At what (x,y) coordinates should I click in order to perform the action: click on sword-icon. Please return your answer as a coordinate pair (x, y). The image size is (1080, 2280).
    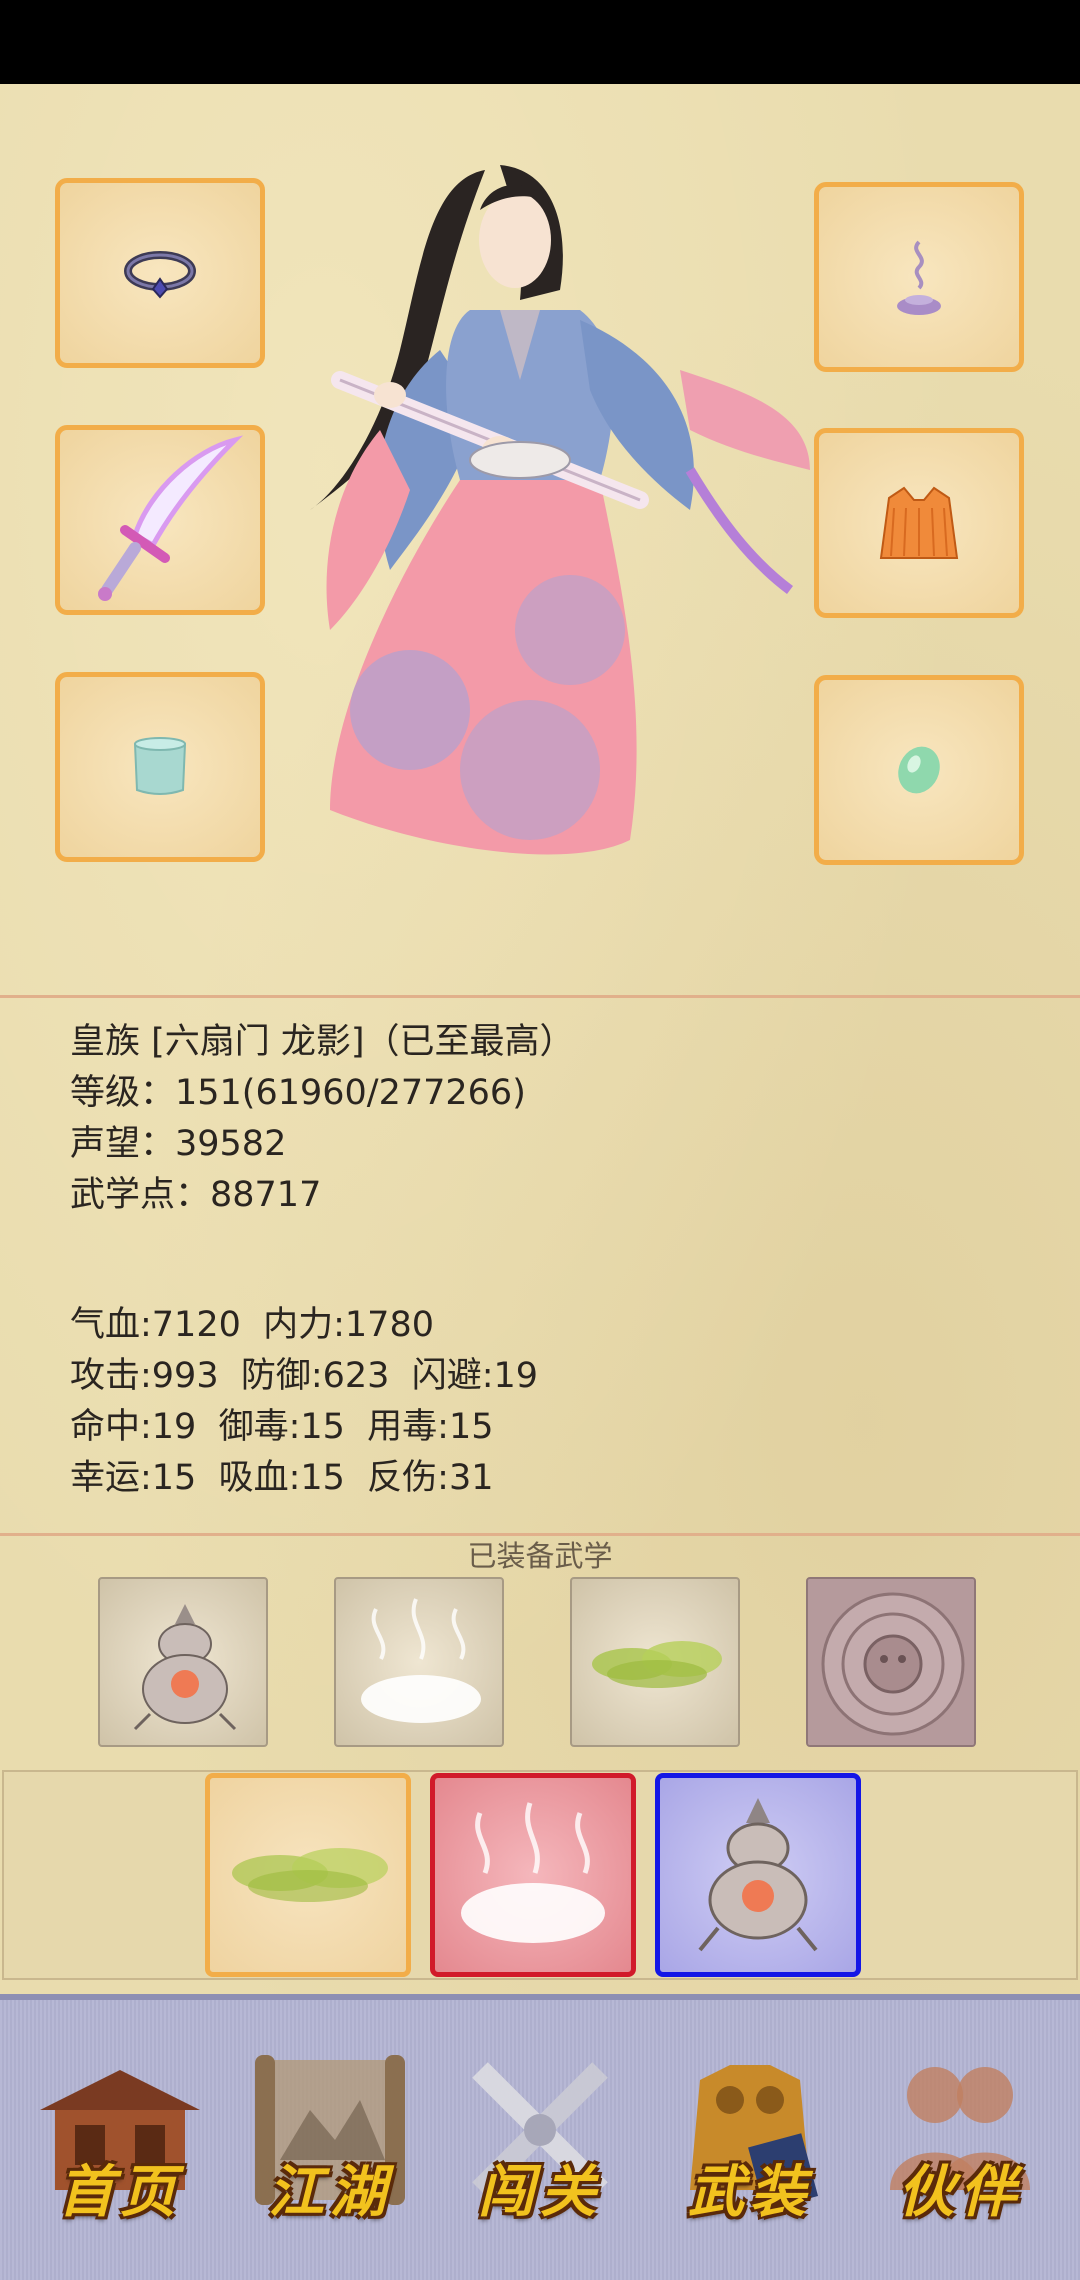
    Looking at the image, I should click on (171, 518).